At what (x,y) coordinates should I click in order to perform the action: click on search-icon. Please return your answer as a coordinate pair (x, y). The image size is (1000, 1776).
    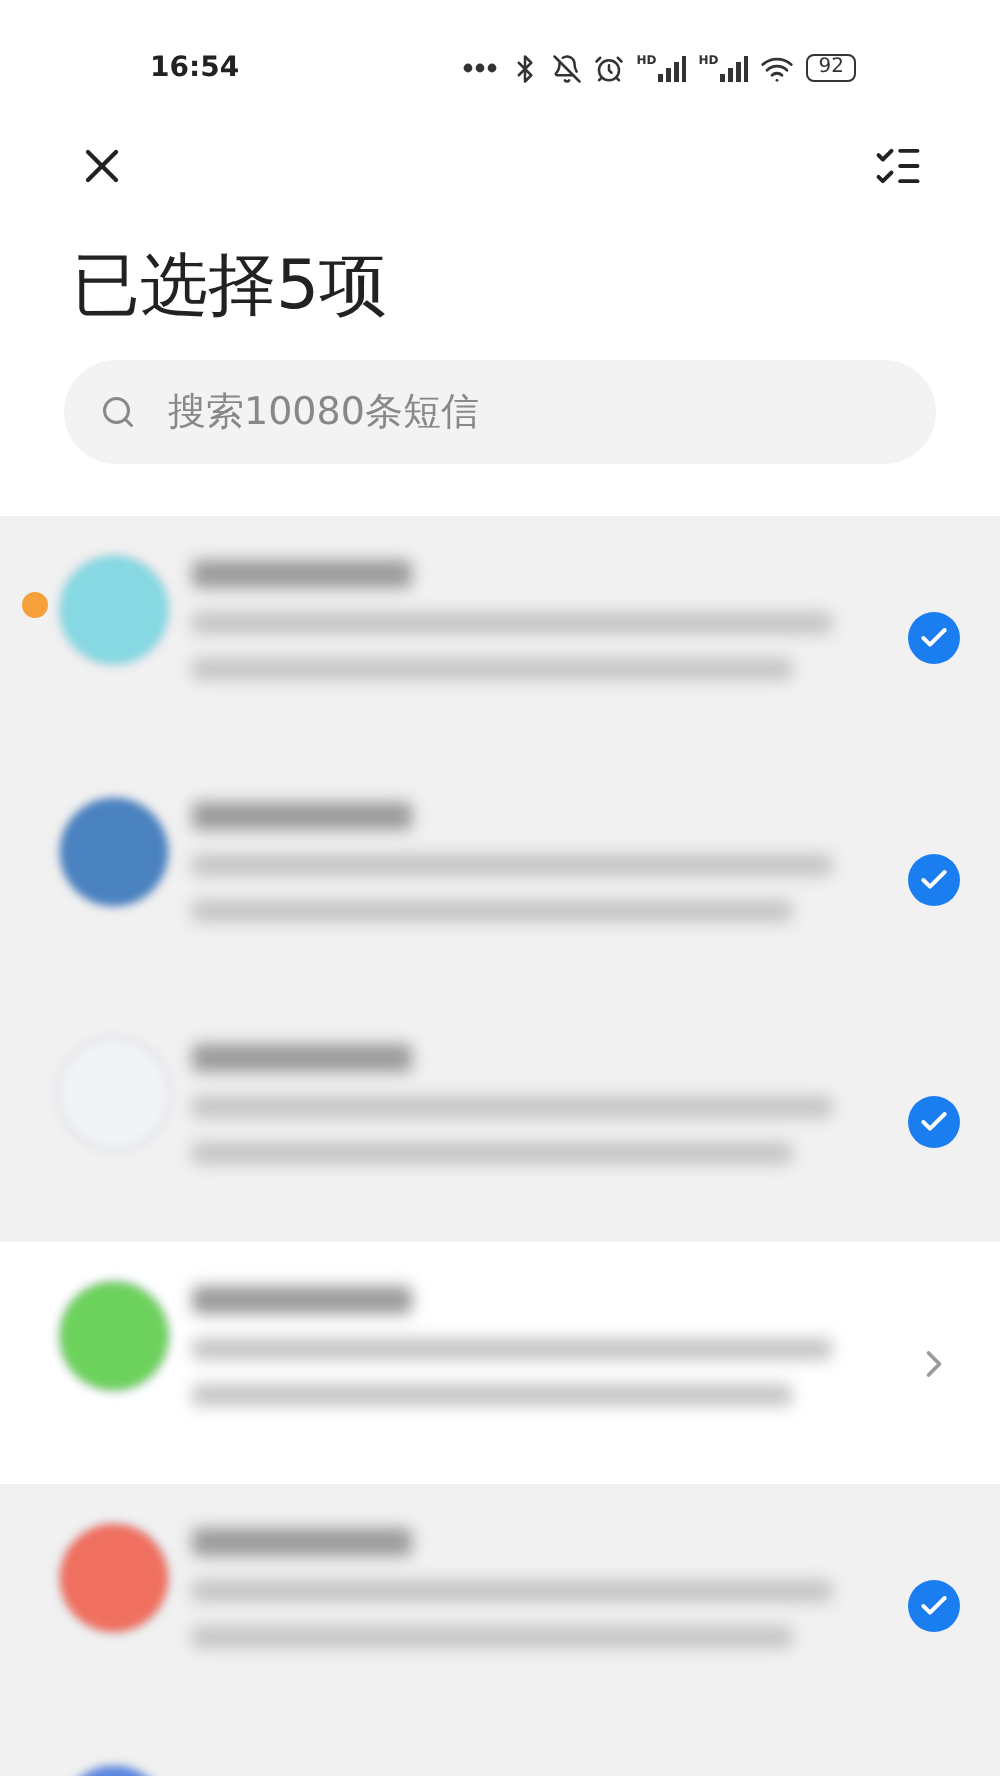
    Looking at the image, I should click on (118, 412).